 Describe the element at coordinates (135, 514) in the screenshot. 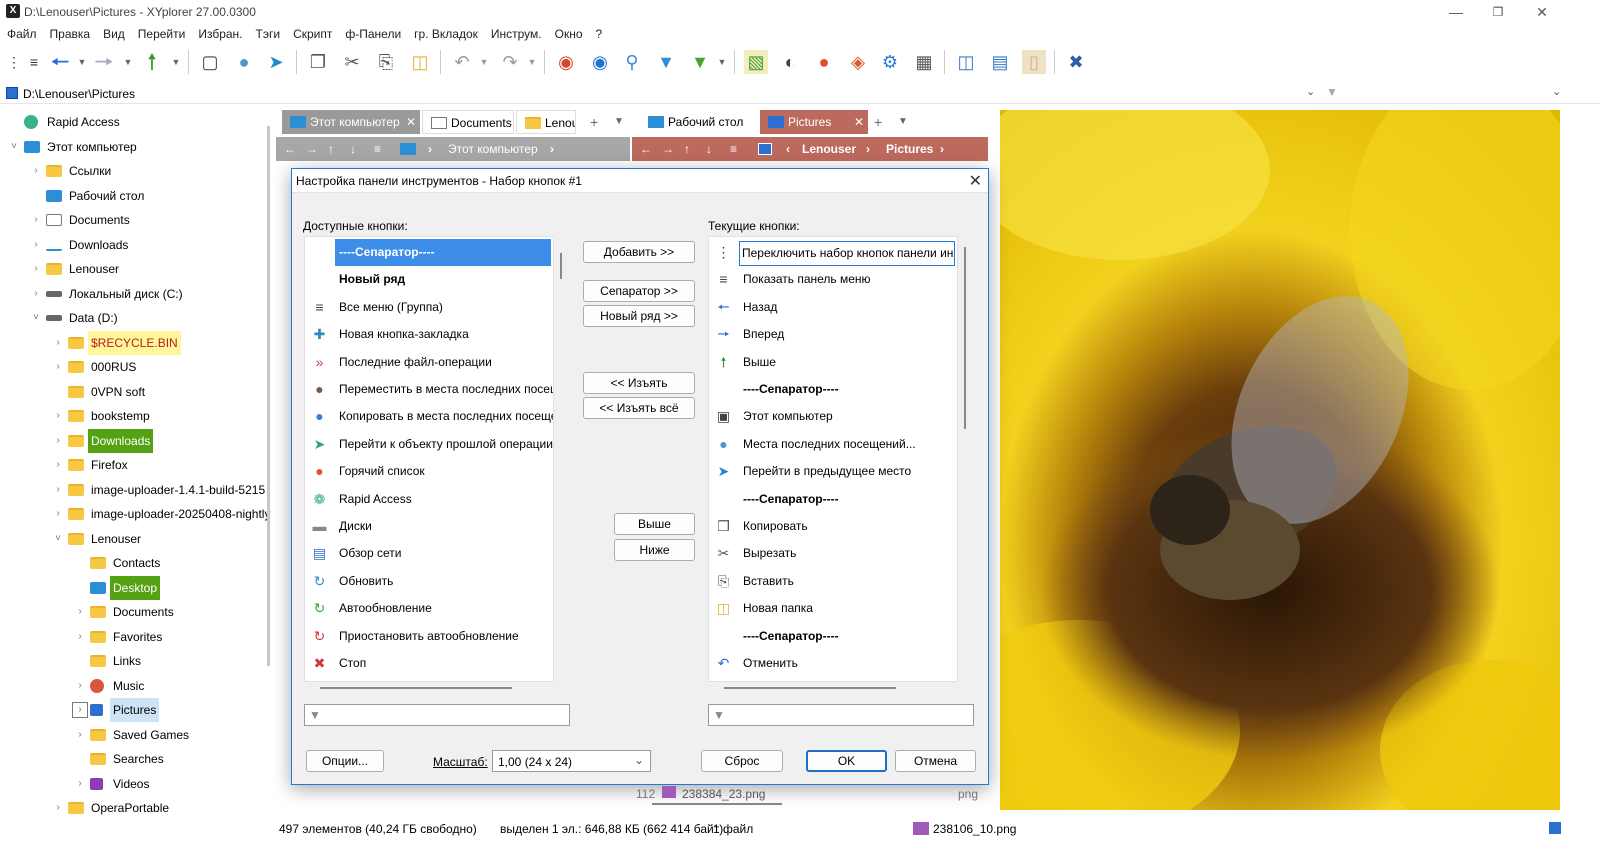

I see `tree-item: › image-uploader-20250408-nightly` at that location.